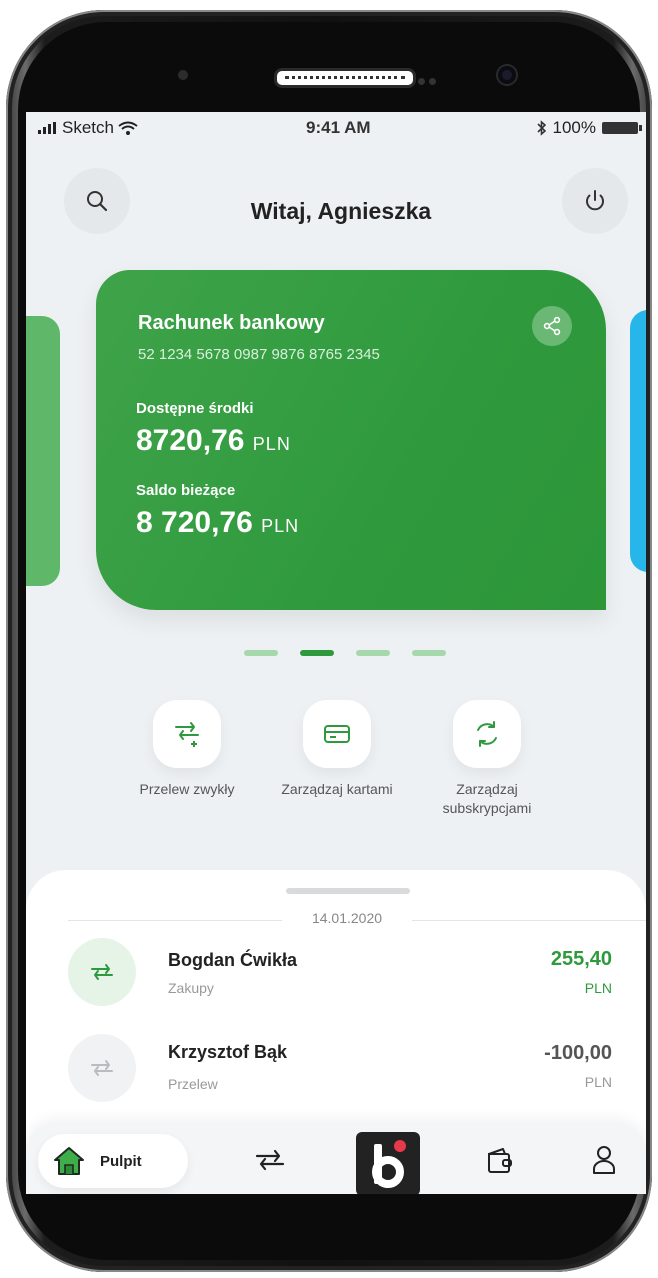 This screenshot has height=1278, width=658. What do you see at coordinates (341, 211) in the screenshot?
I see `greeting-title: Witaj, Agnieszka` at bounding box center [341, 211].